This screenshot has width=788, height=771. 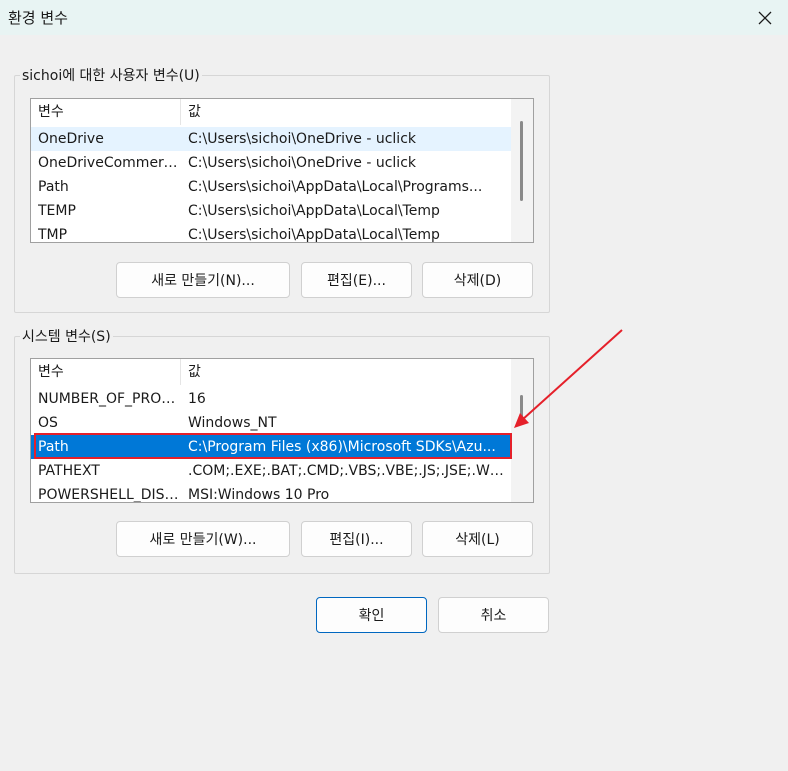 I want to click on system-delete-button: 삭제(L), so click(x=477, y=539).